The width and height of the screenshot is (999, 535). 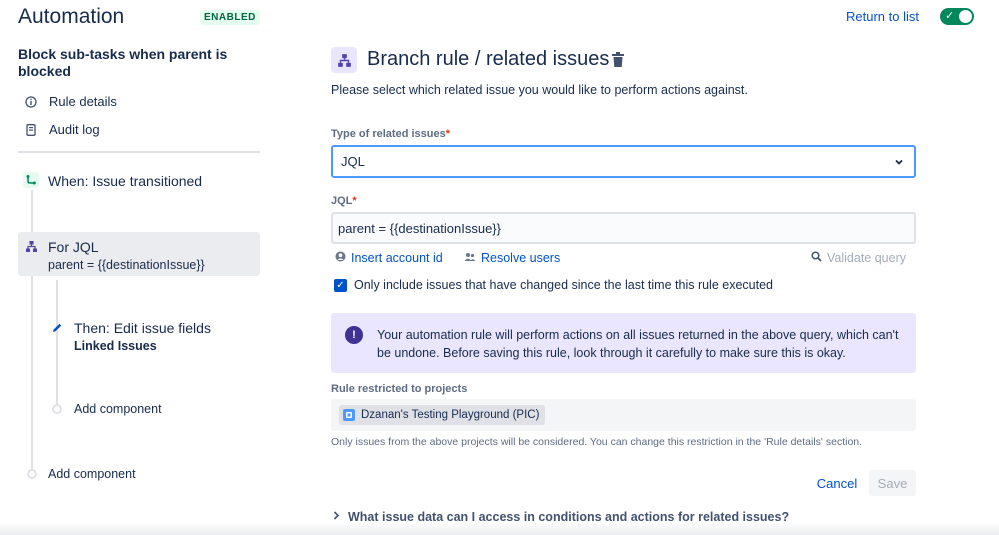 I want to click on toggle-knob, so click(x=965, y=16).